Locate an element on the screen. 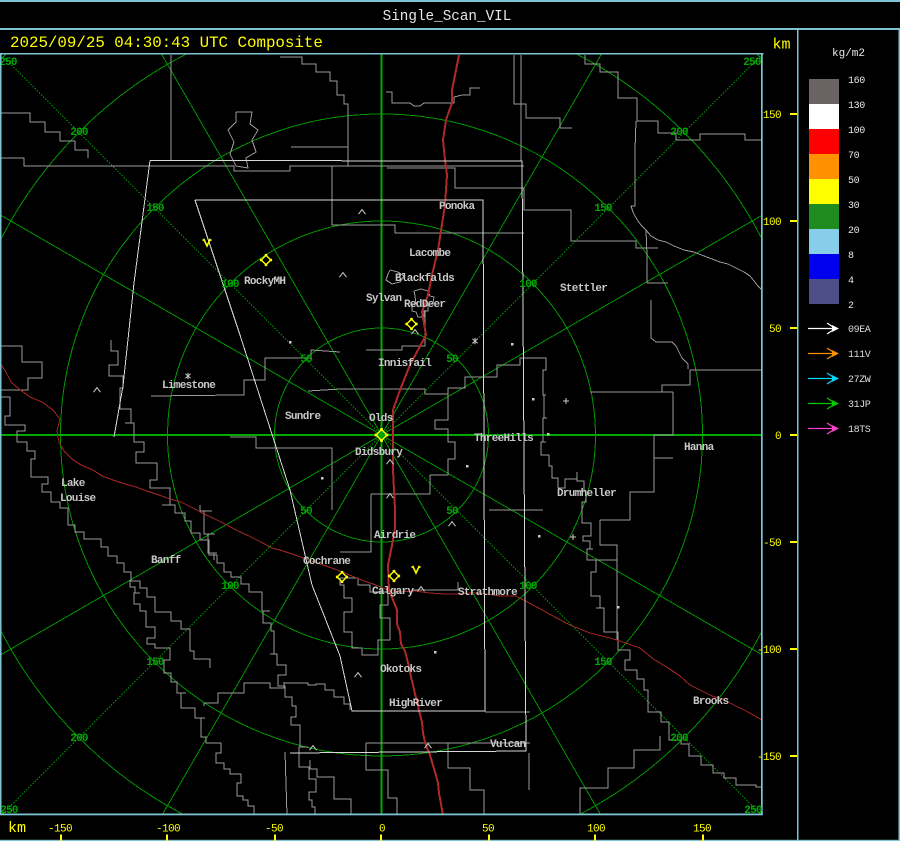 Image resolution: width=900 pixels, height=841 pixels. svg-text: Hanna is located at coordinates (699, 448).